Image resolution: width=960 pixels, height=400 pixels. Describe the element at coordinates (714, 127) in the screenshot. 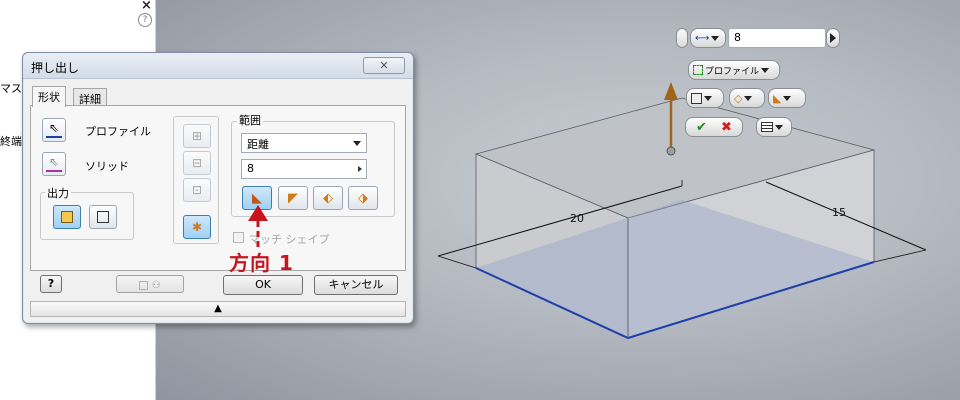

I see `ok-cancel-group: ✔ ✖` at that location.